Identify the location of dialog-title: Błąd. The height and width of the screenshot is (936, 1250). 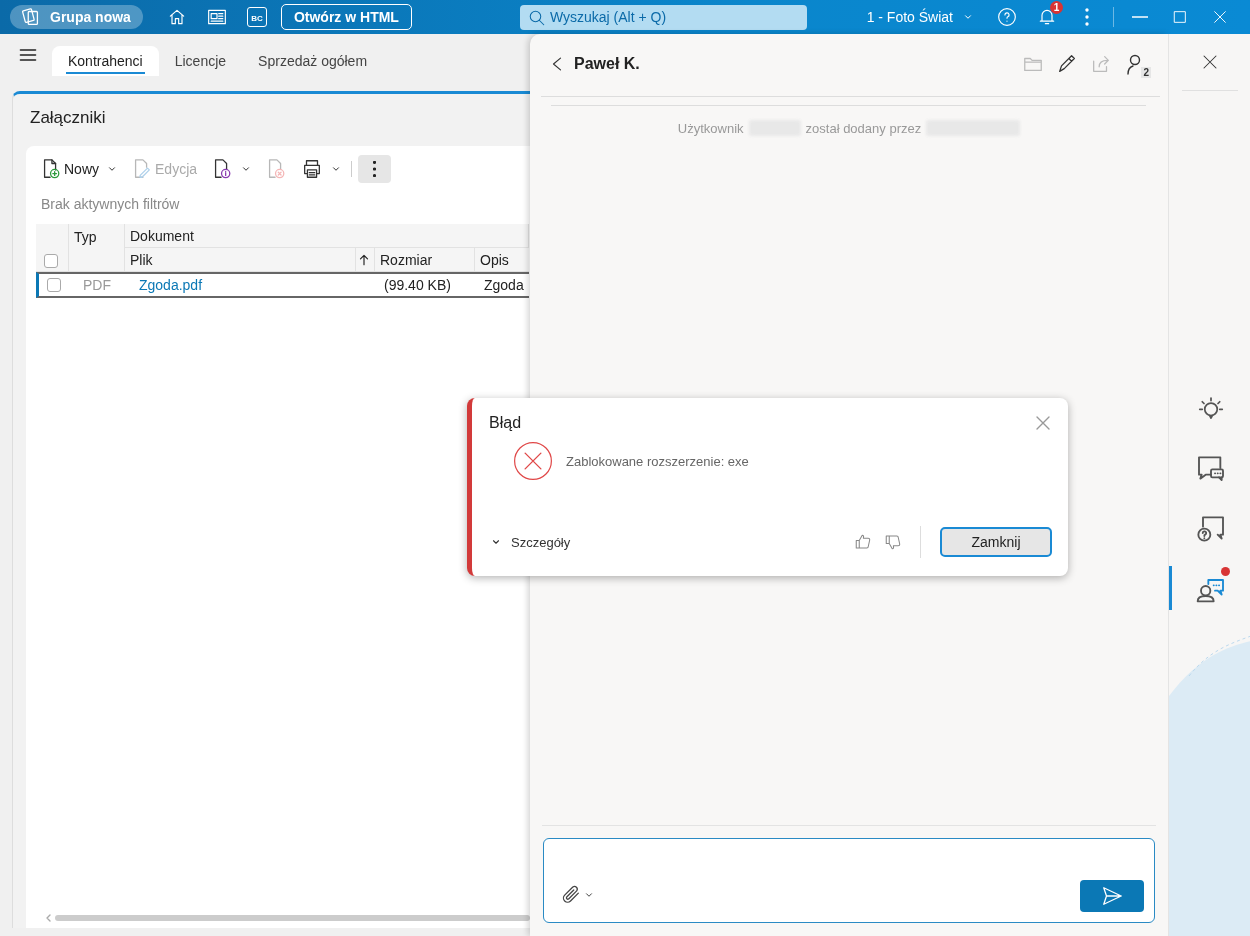
(505, 423).